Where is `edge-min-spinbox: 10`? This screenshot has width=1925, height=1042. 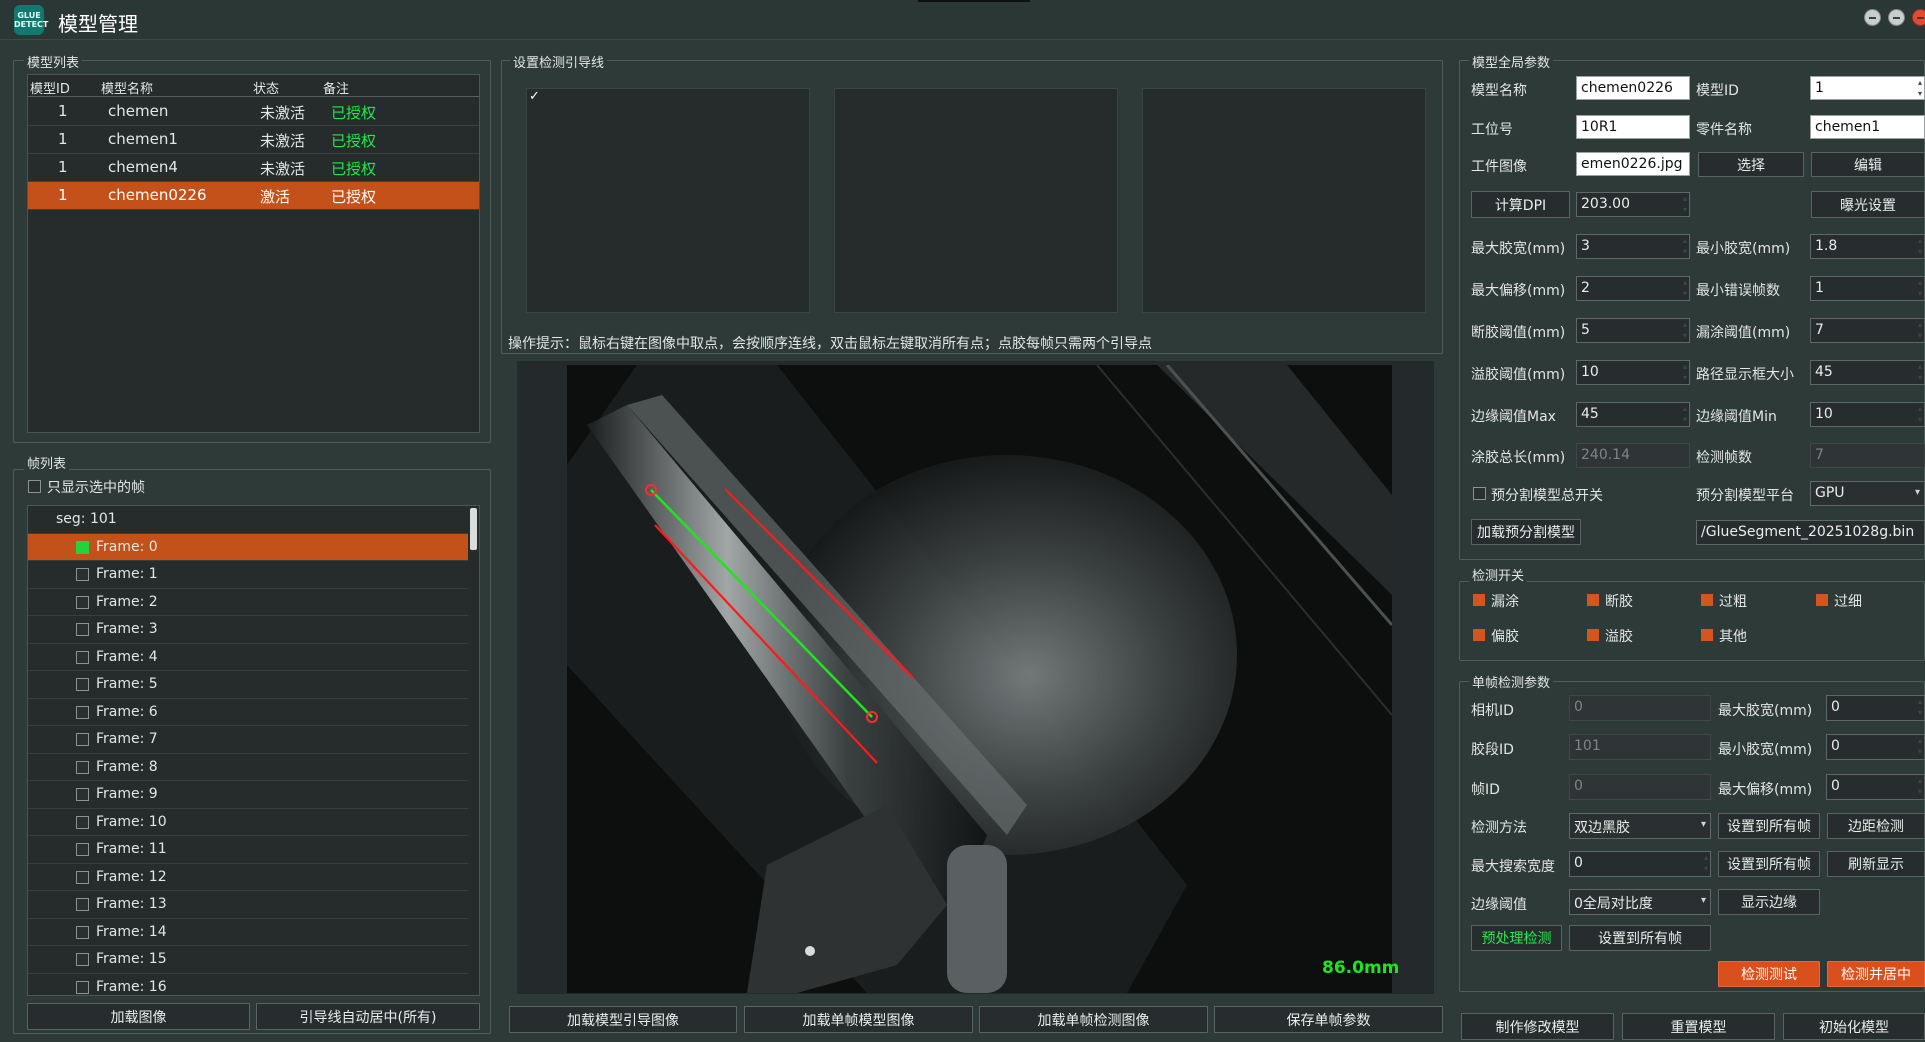 edge-min-spinbox: 10 is located at coordinates (1867, 414).